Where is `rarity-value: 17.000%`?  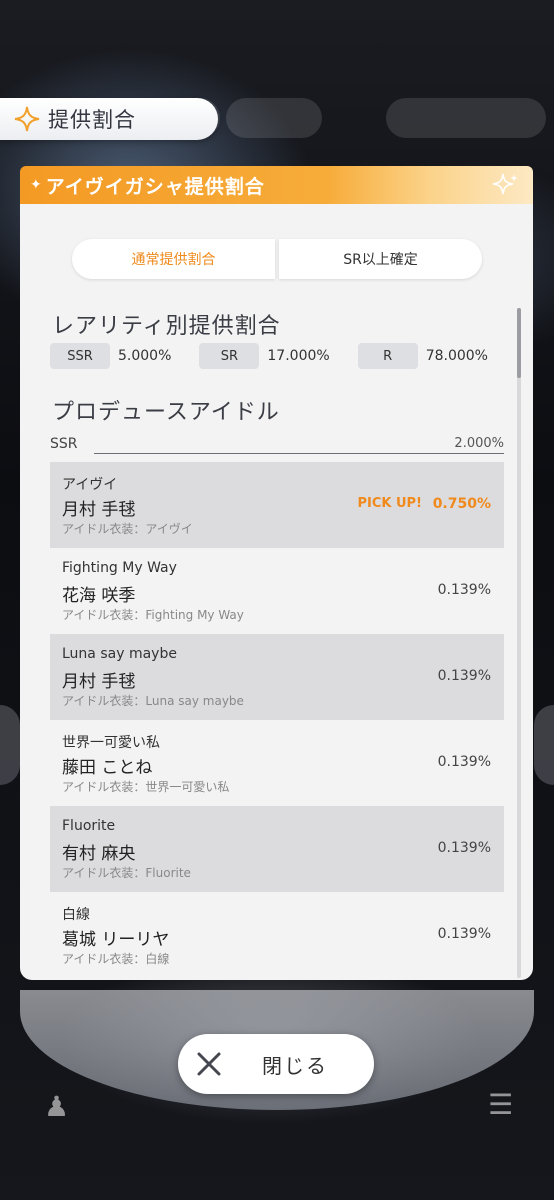 rarity-value: 17.000% is located at coordinates (298, 356).